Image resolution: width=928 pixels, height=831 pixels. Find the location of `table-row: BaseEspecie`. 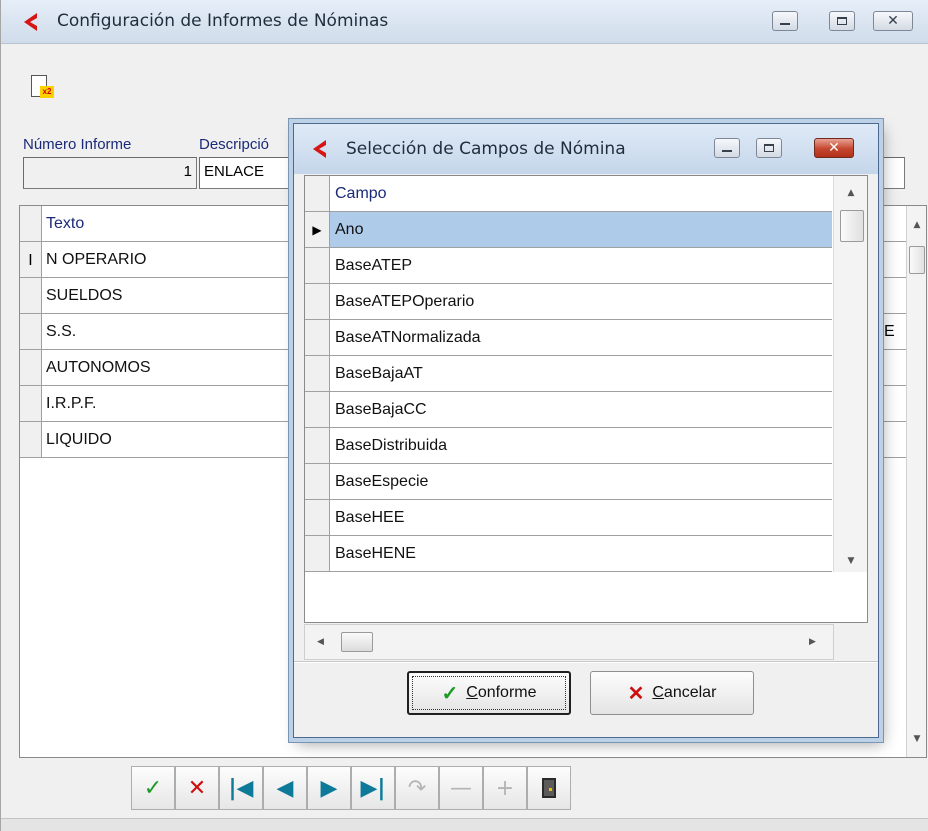

table-row: BaseEspecie is located at coordinates (568, 482).